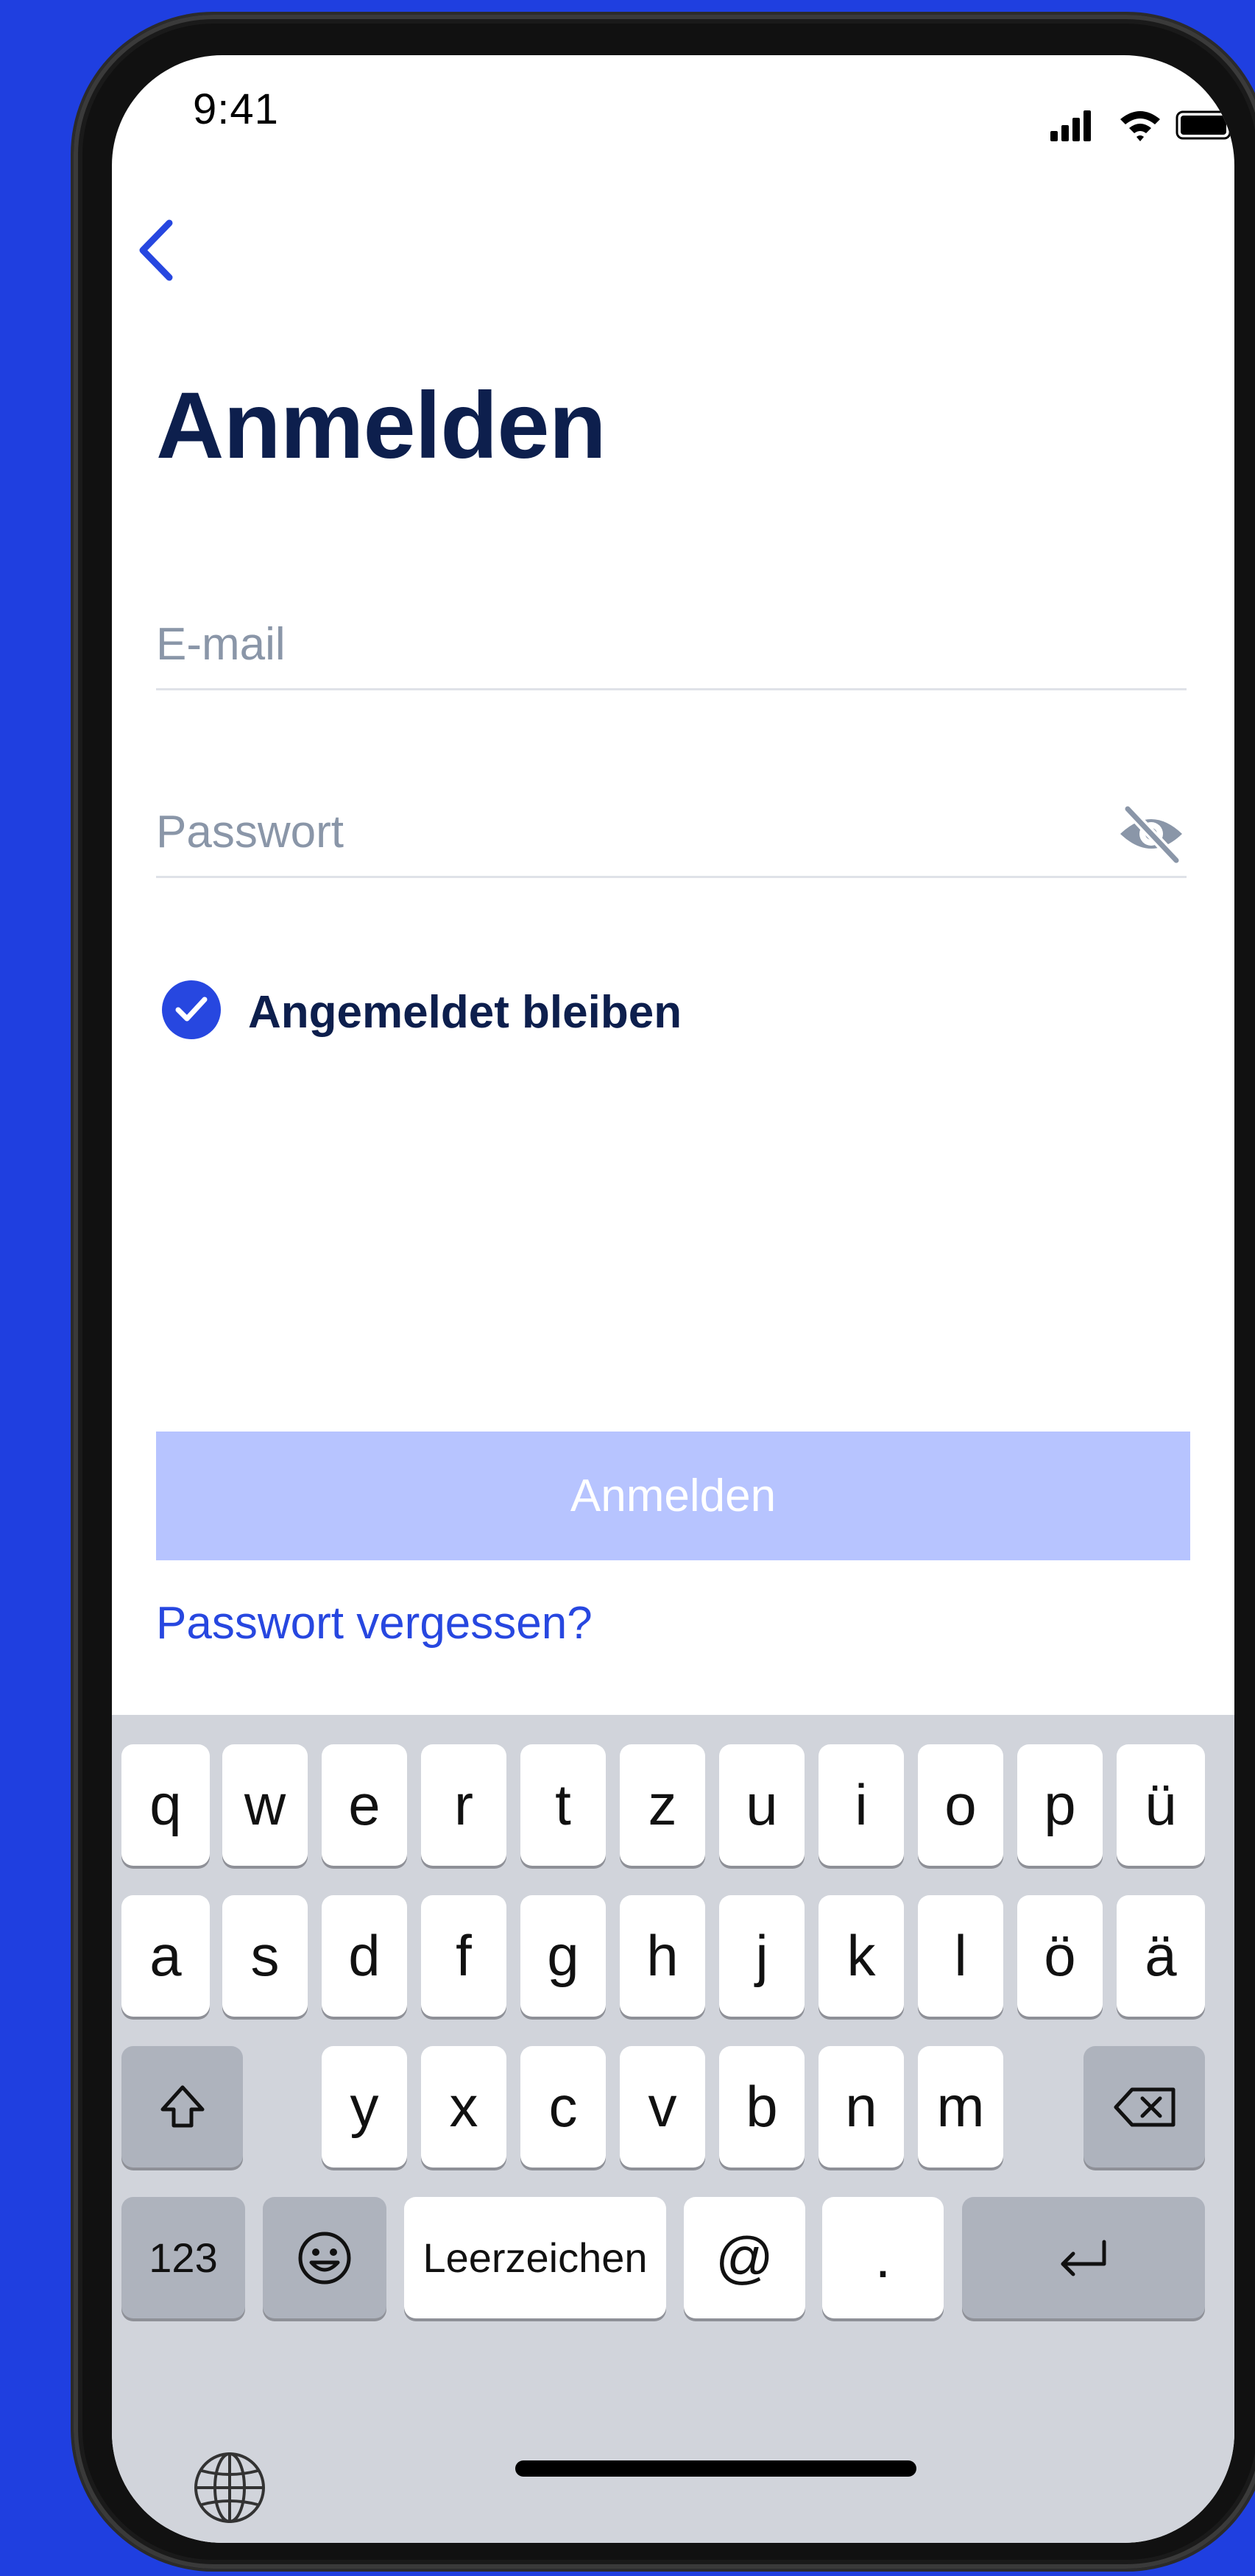 Image resolution: width=1255 pixels, height=2576 pixels. I want to click on key-t: t, so click(563, 1805).